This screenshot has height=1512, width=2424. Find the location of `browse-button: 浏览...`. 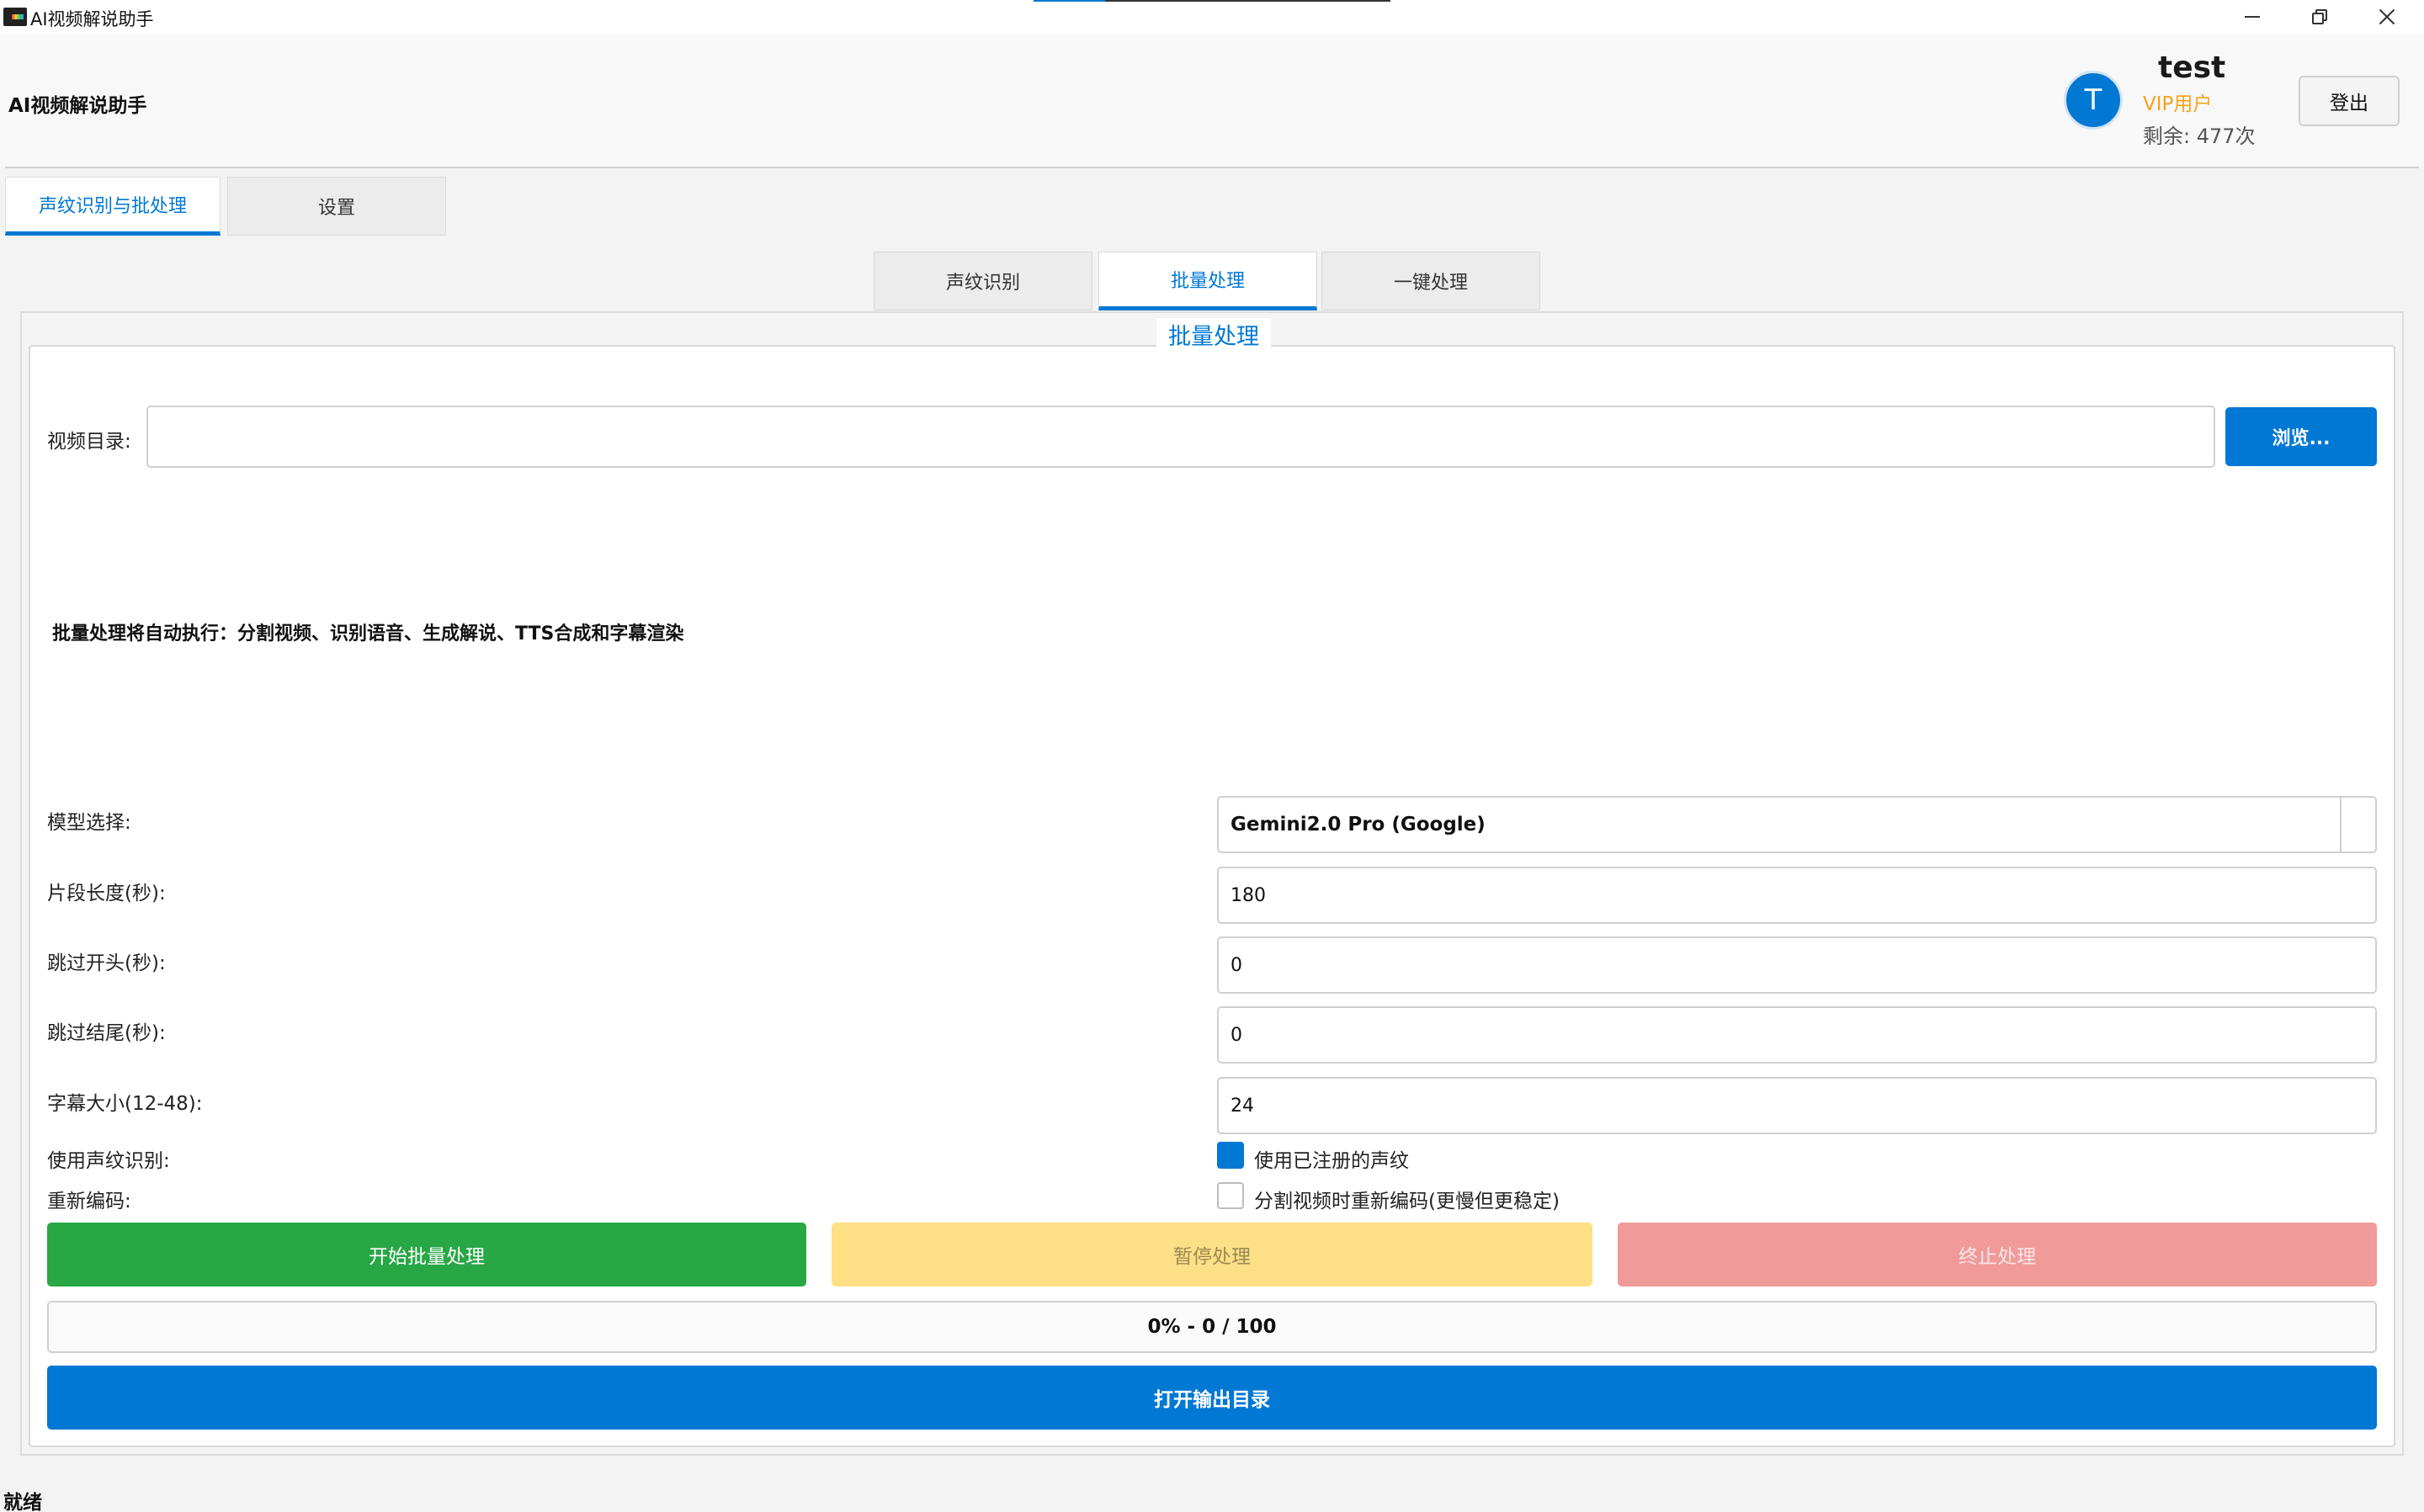

browse-button: 浏览... is located at coordinates (2301, 436).